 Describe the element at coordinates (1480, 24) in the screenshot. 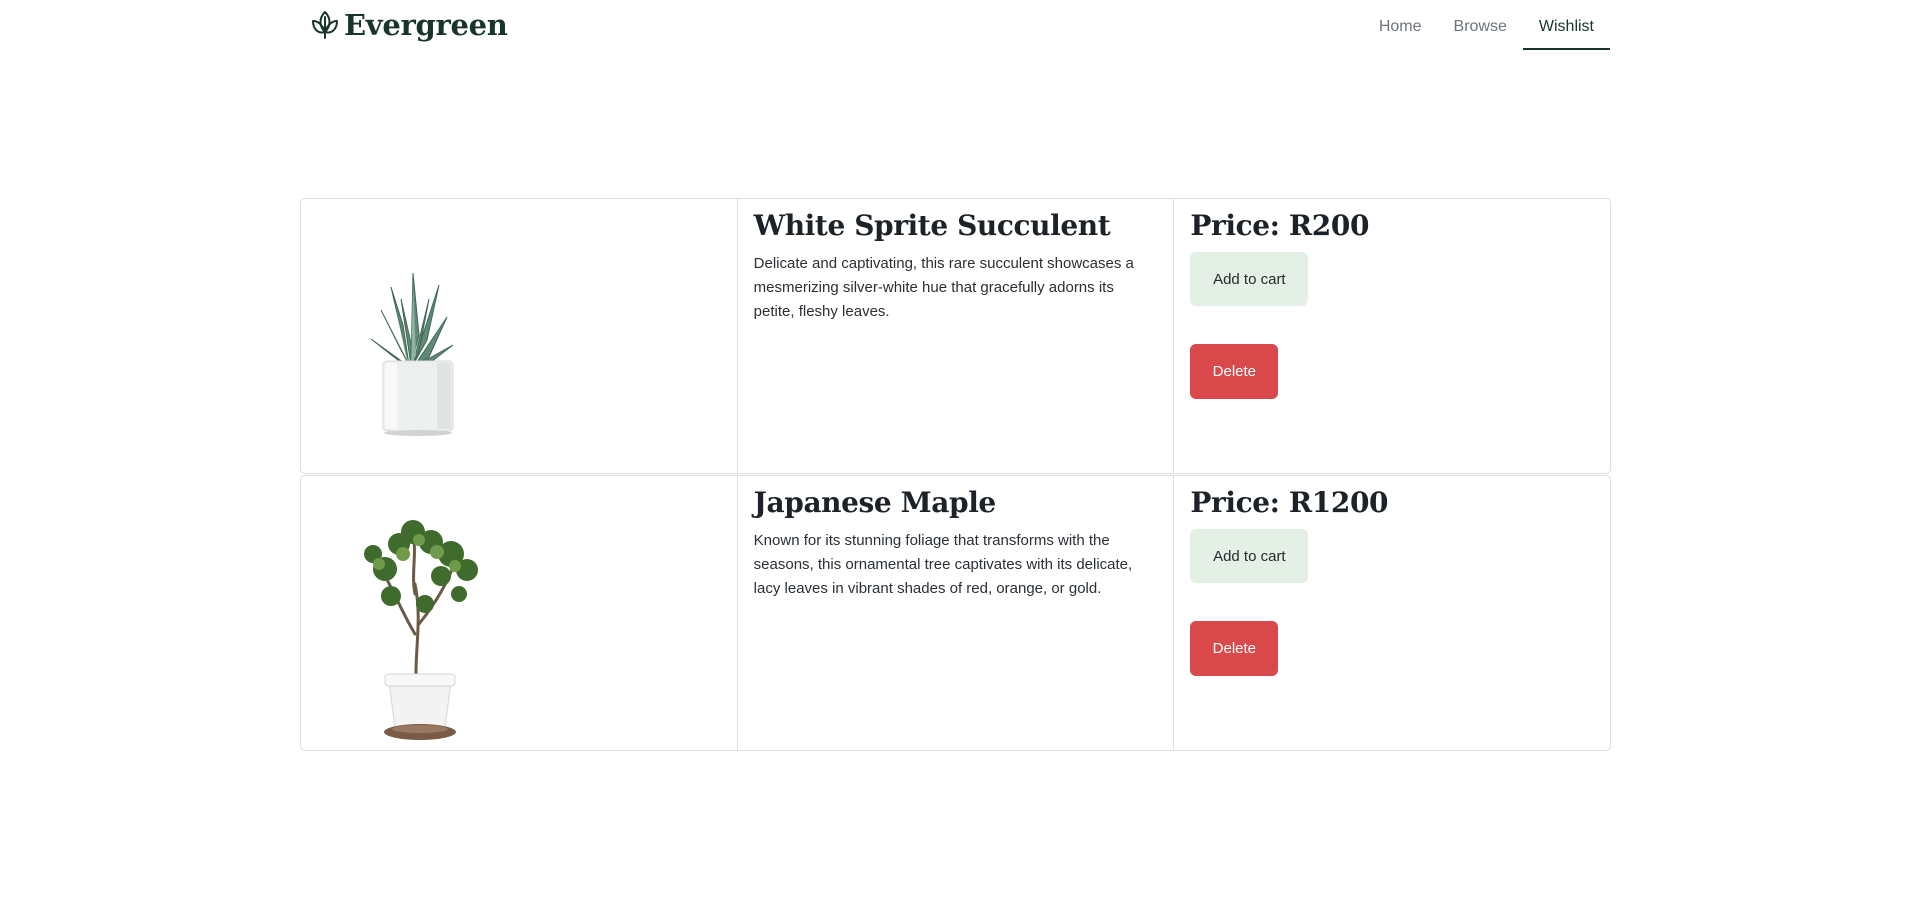

I see `nav-browse: Browse` at that location.